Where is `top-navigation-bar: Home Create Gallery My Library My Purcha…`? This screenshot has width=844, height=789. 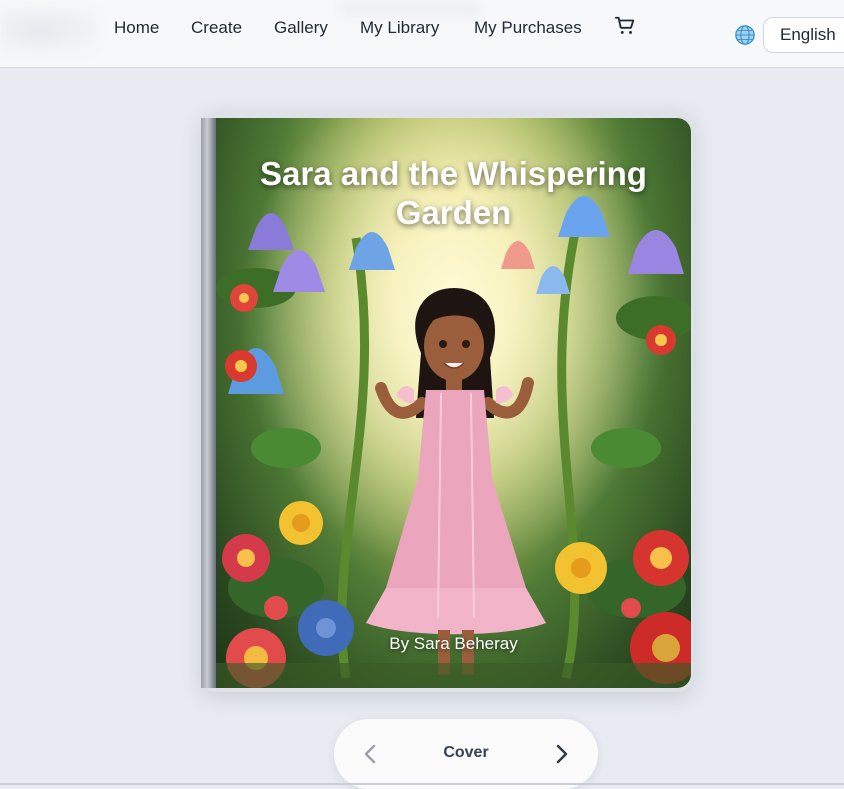
top-navigation-bar: Home Create Gallery My Library My Purcha… is located at coordinates (422, 34).